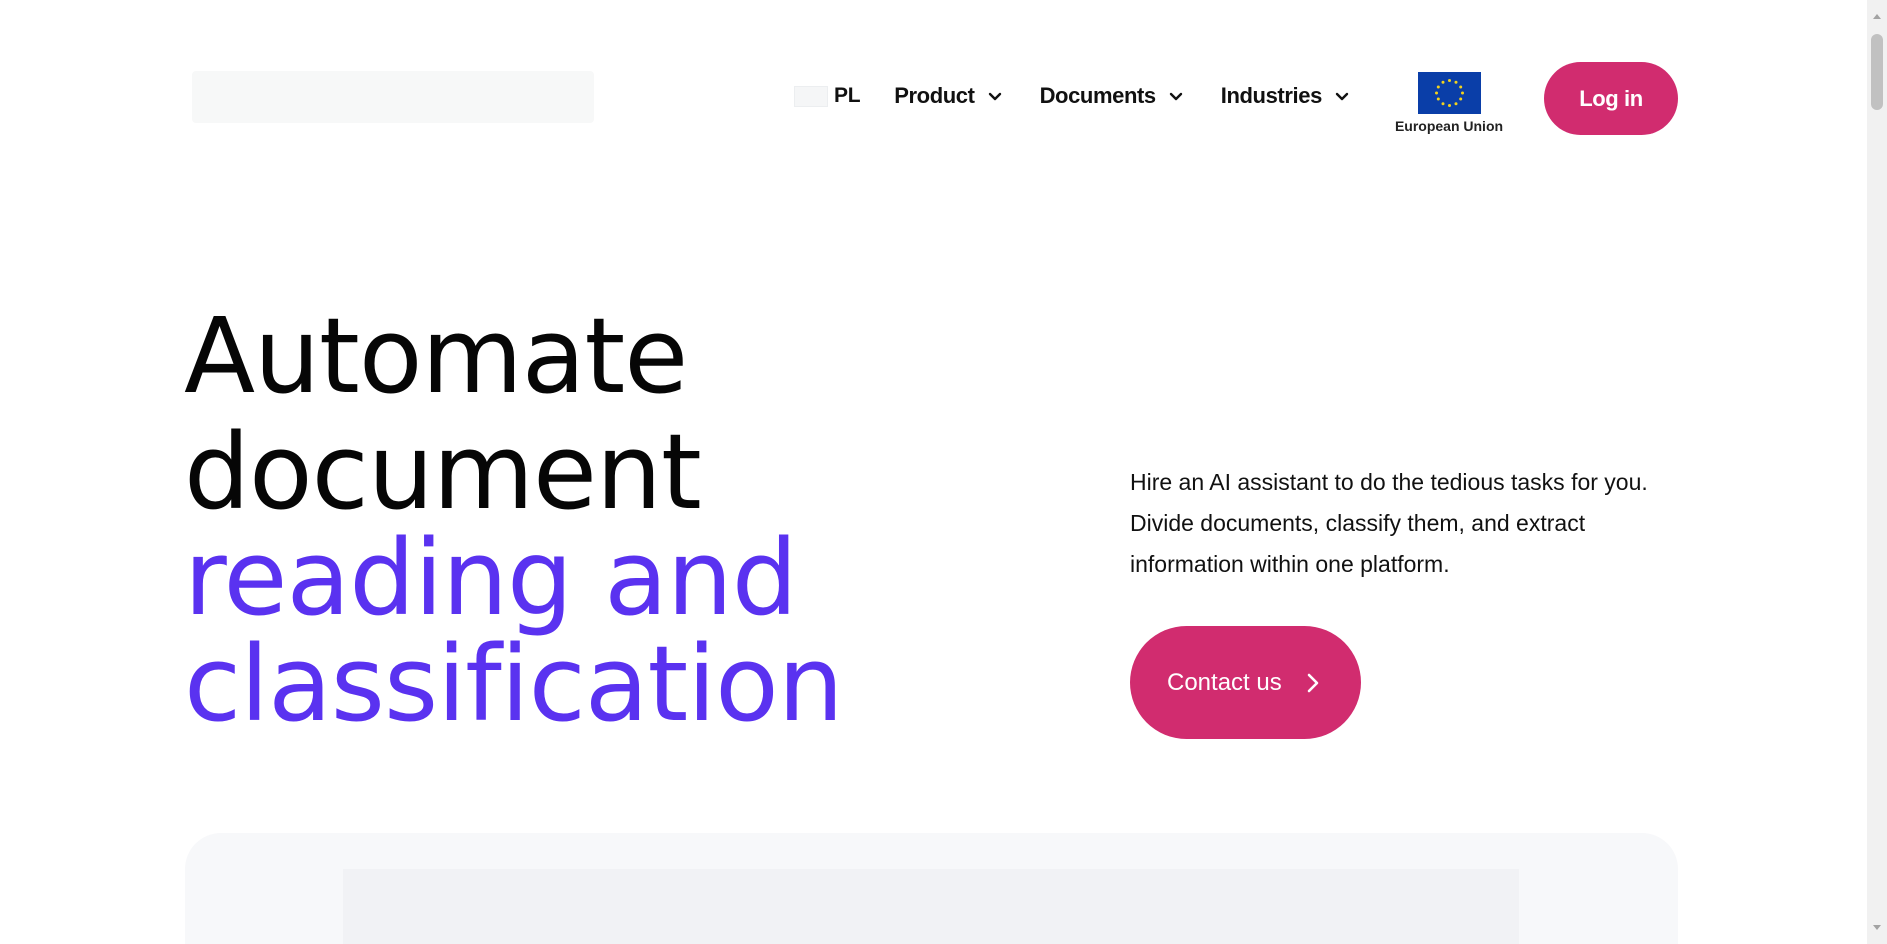  Describe the element at coordinates (847, 95) in the screenshot. I see `language-label: PL` at that location.